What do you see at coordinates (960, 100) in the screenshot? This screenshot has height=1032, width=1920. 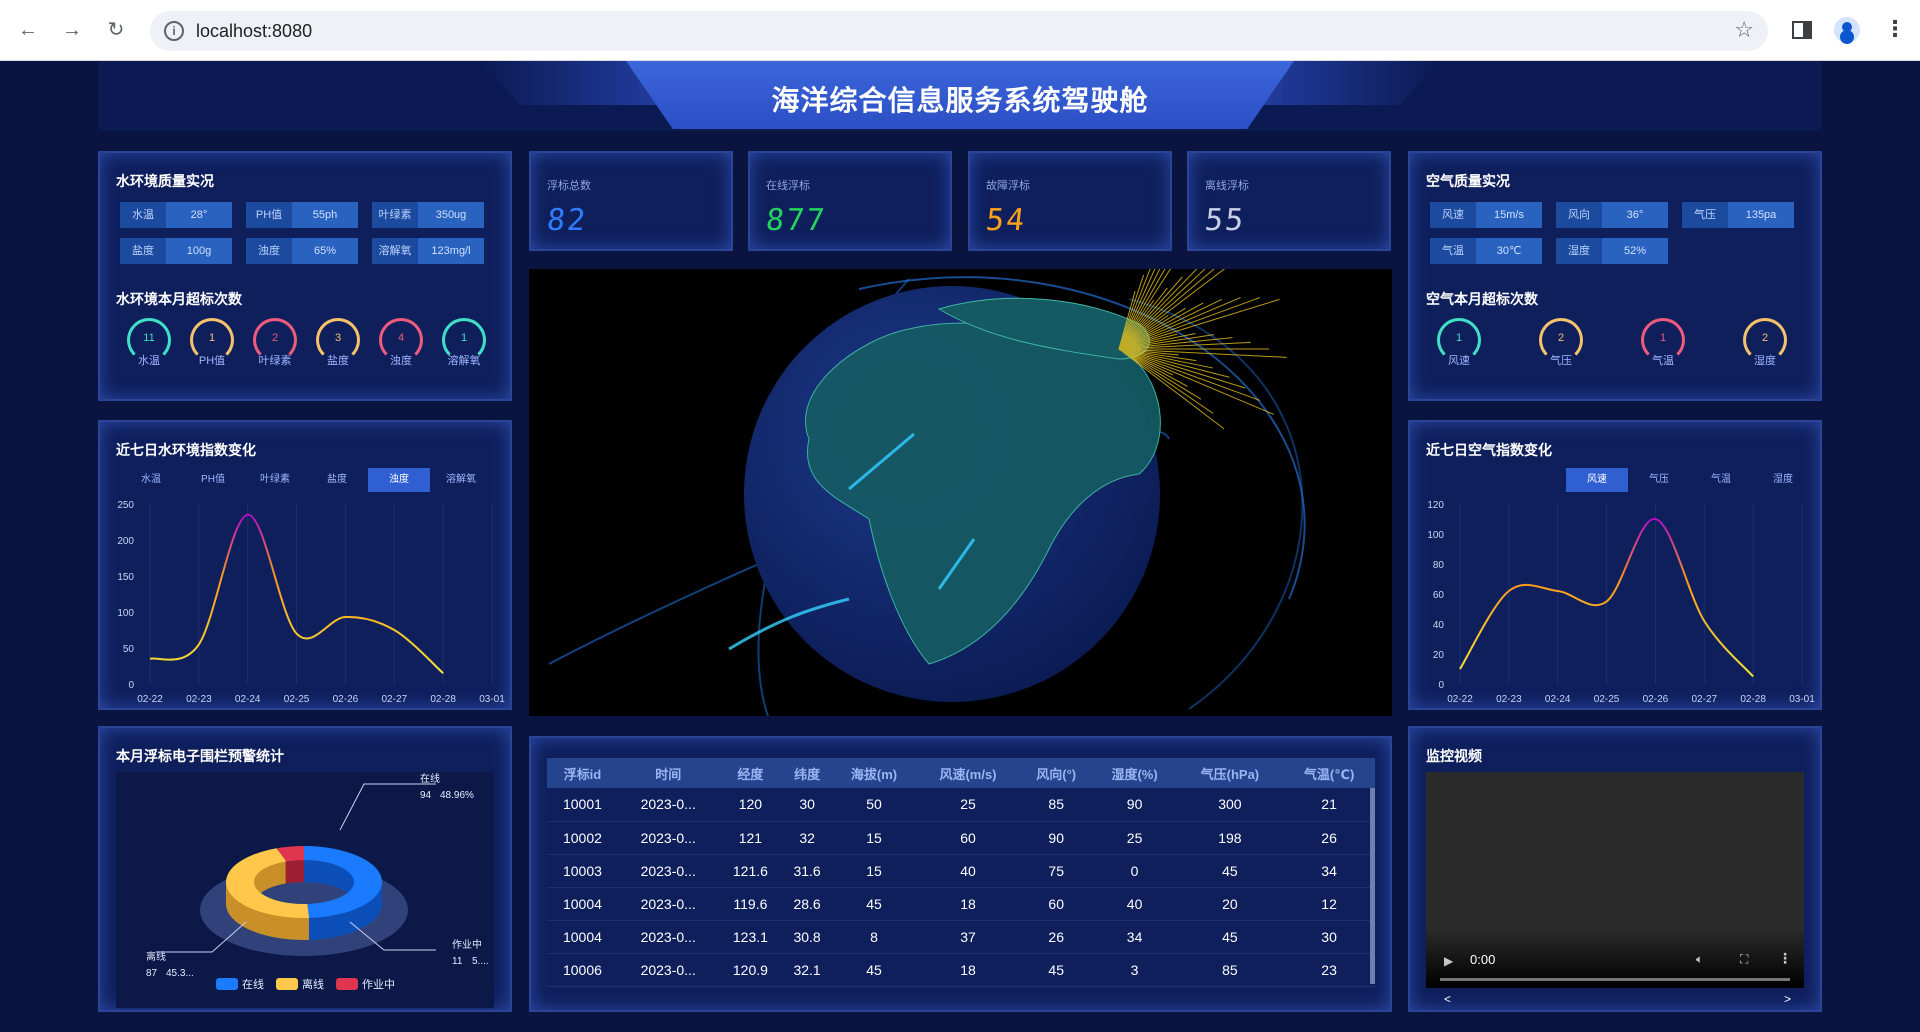 I see `page-title: 海洋综合信息服务系统驾驶舱` at bounding box center [960, 100].